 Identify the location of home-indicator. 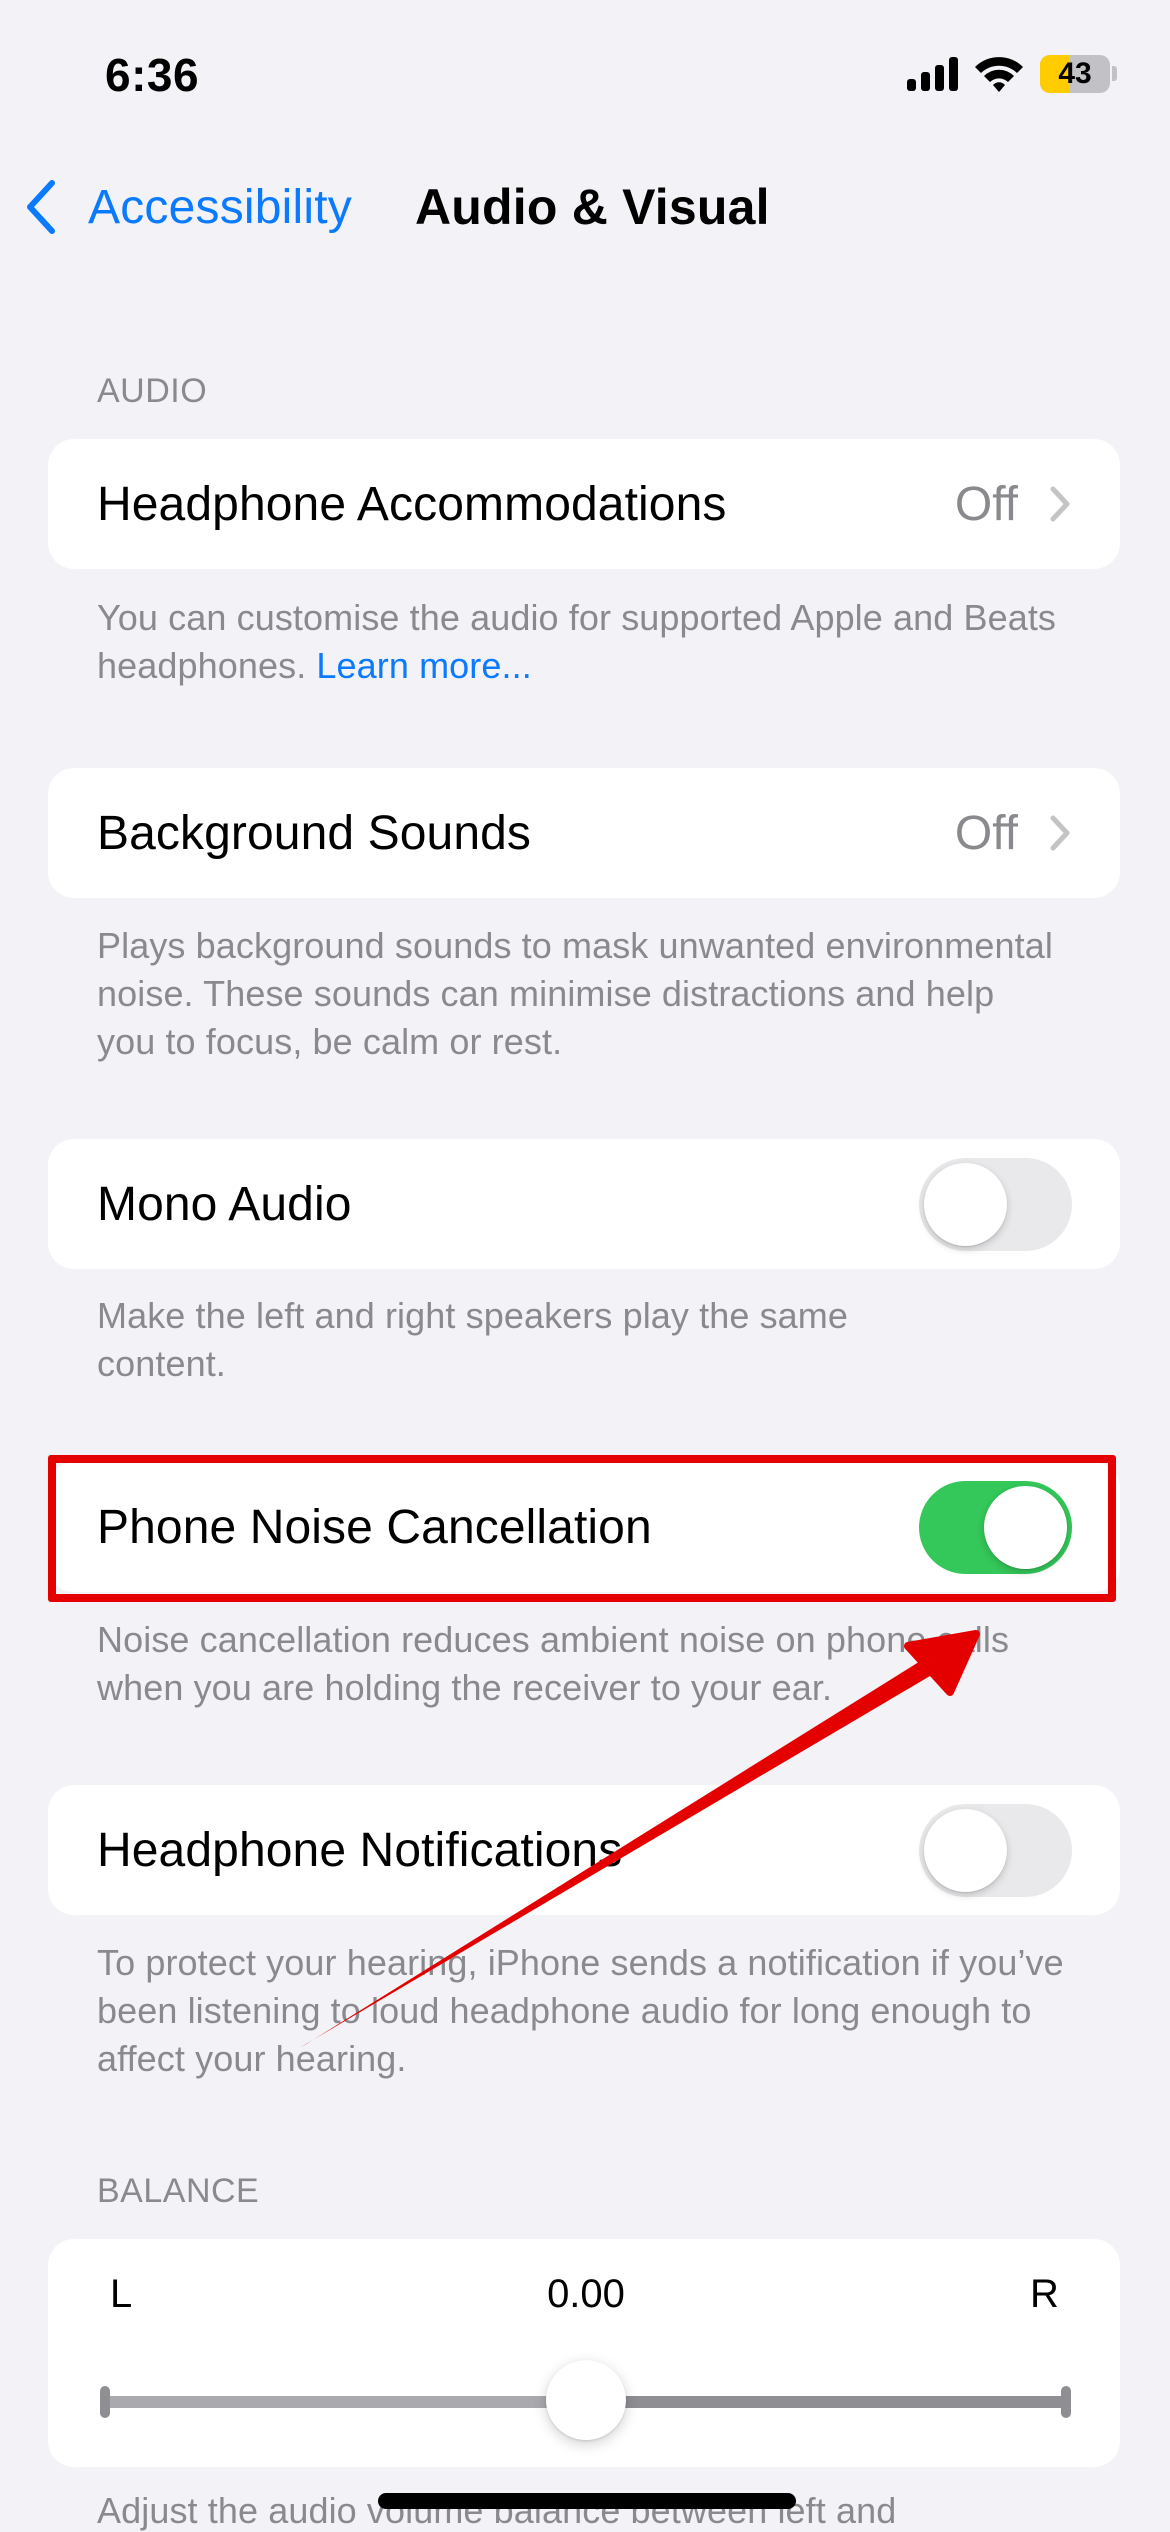
(587, 2501).